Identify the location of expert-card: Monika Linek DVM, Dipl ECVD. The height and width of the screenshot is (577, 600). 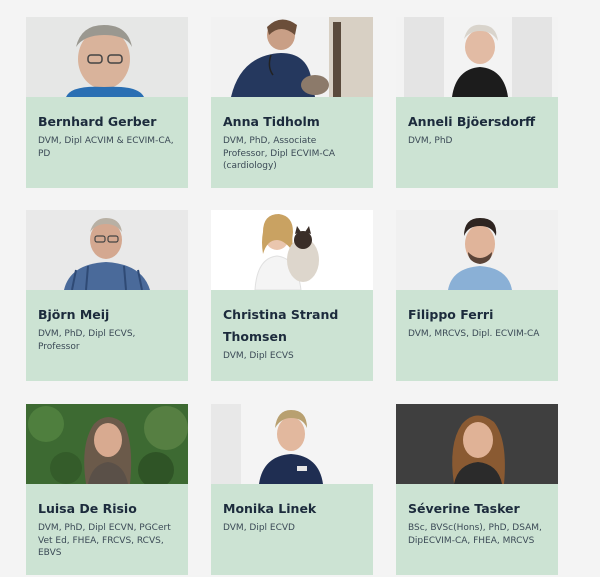
(292, 489).